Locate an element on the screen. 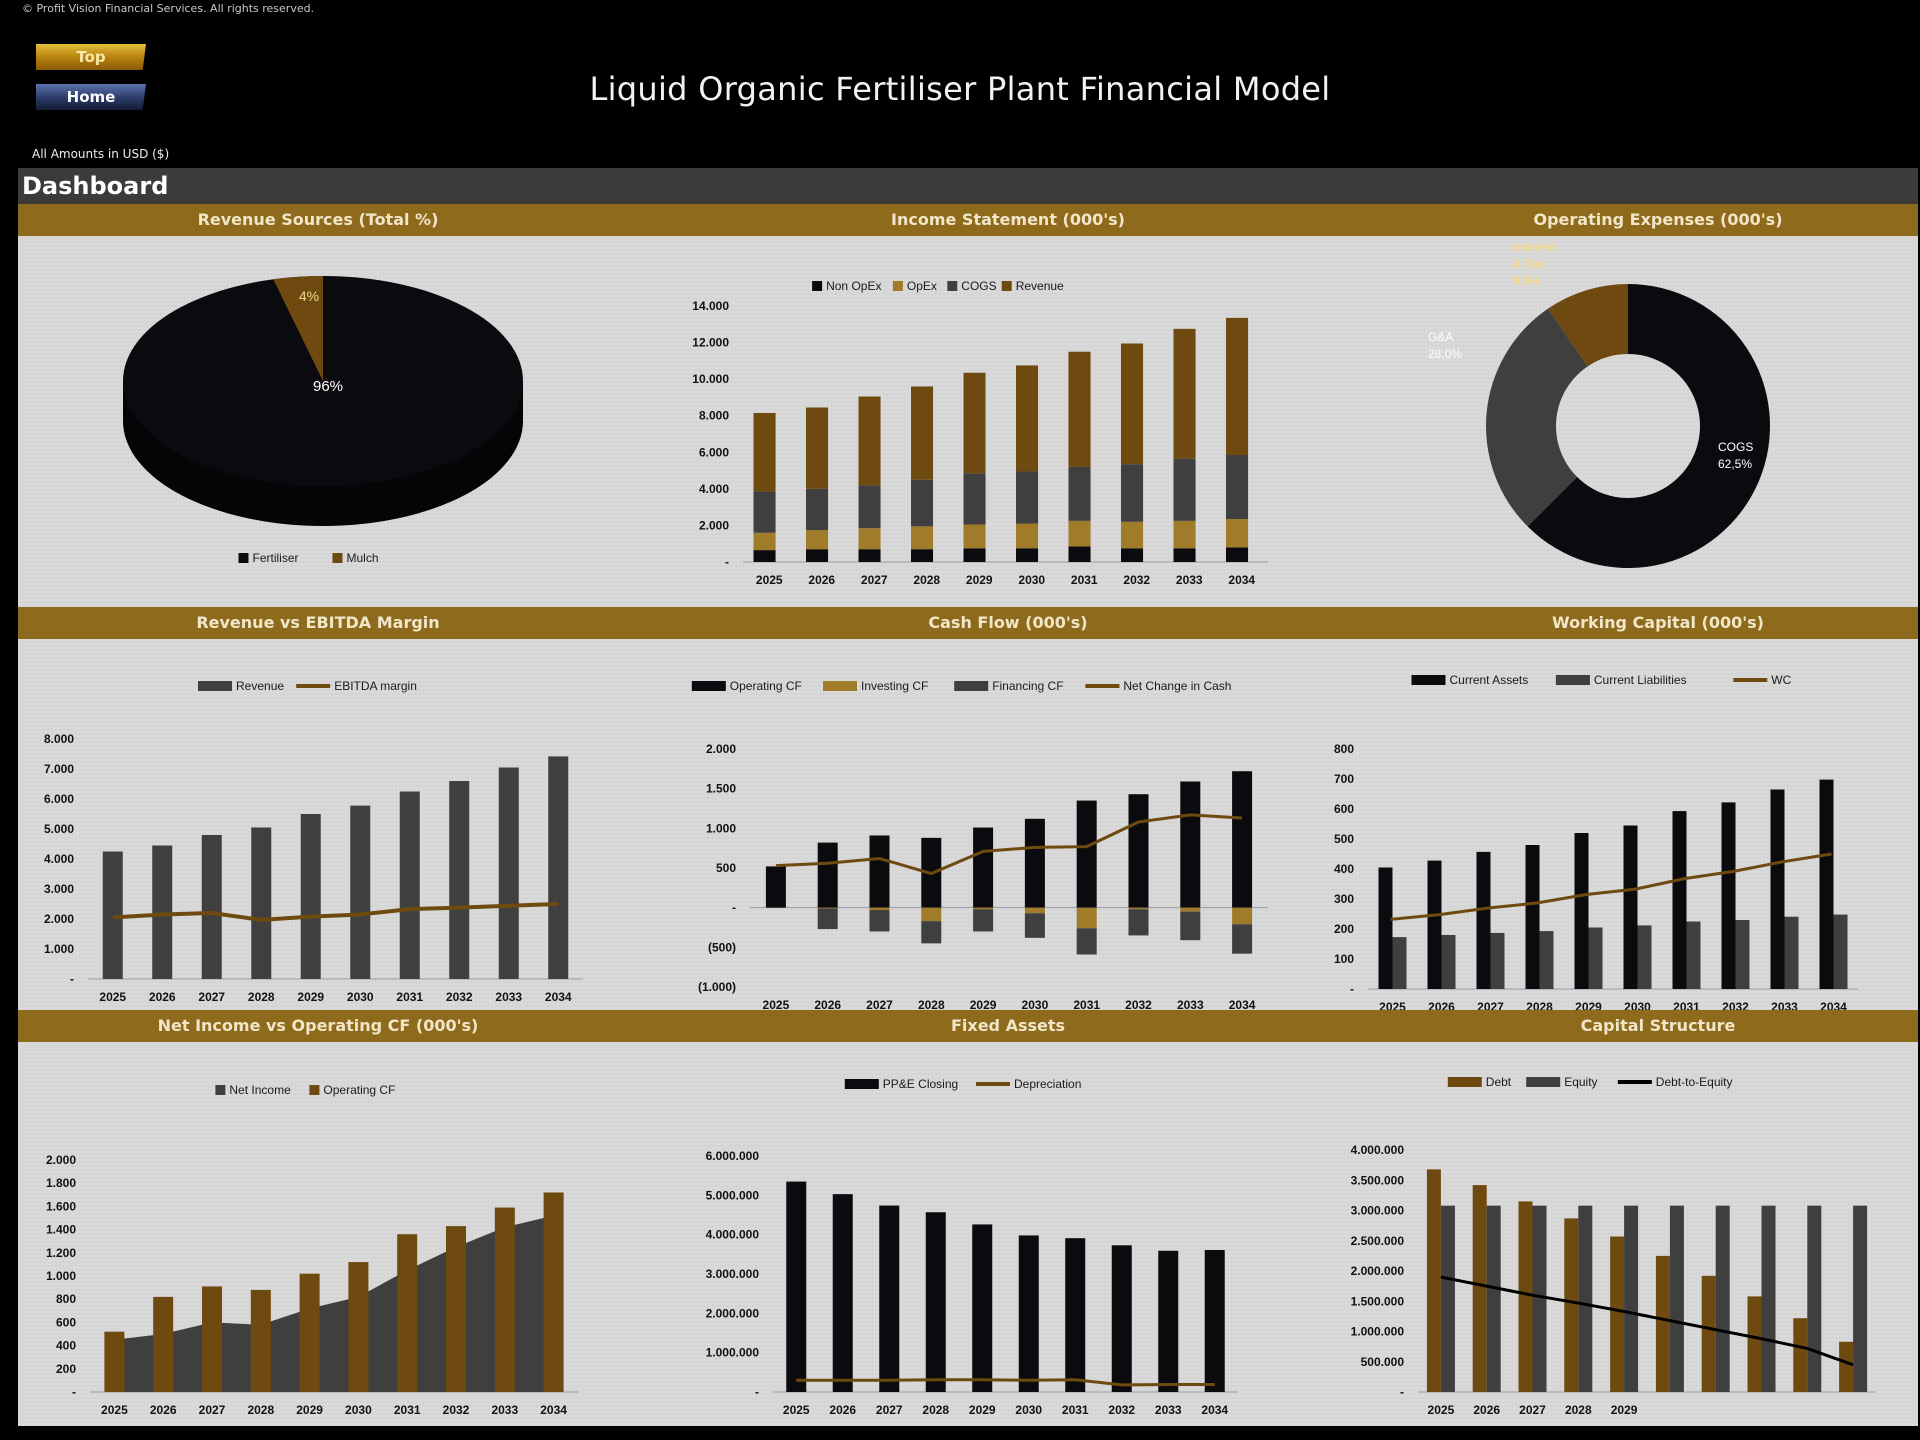  x-tick-label: 2032 is located at coordinates (1136, 580).